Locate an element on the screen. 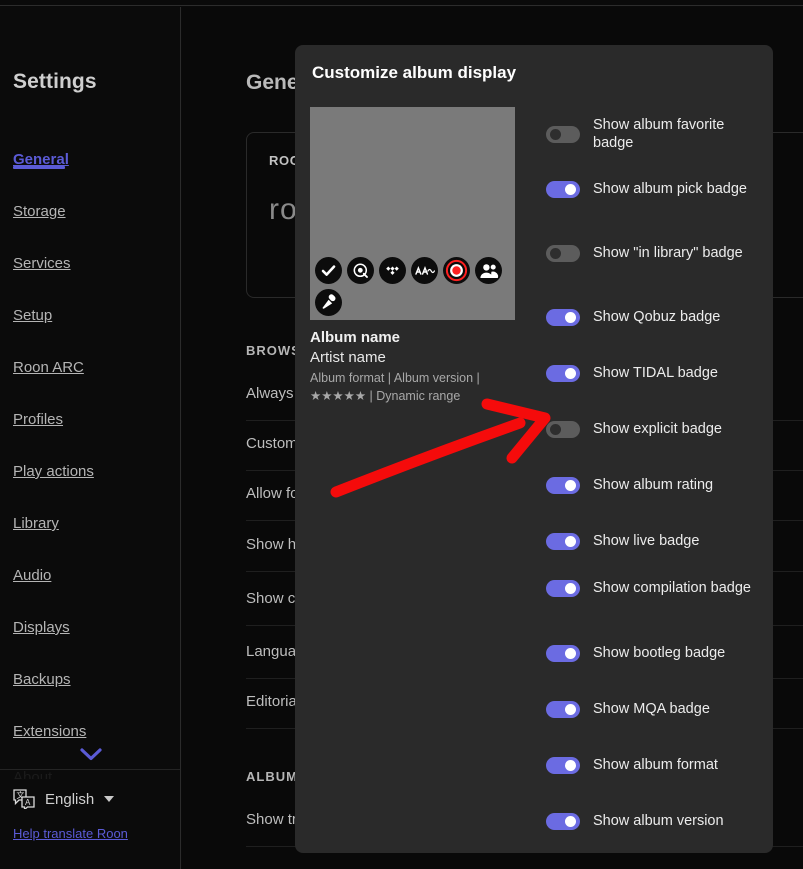  toggle-show-bootleg-badge-row: Show bootleg badge is located at coordinates (659, 653).